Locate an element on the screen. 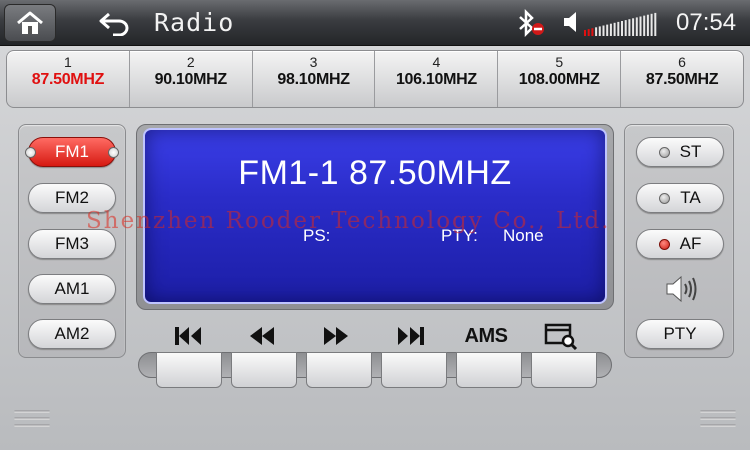  pty-button-label: PTY is located at coordinates (680, 333).